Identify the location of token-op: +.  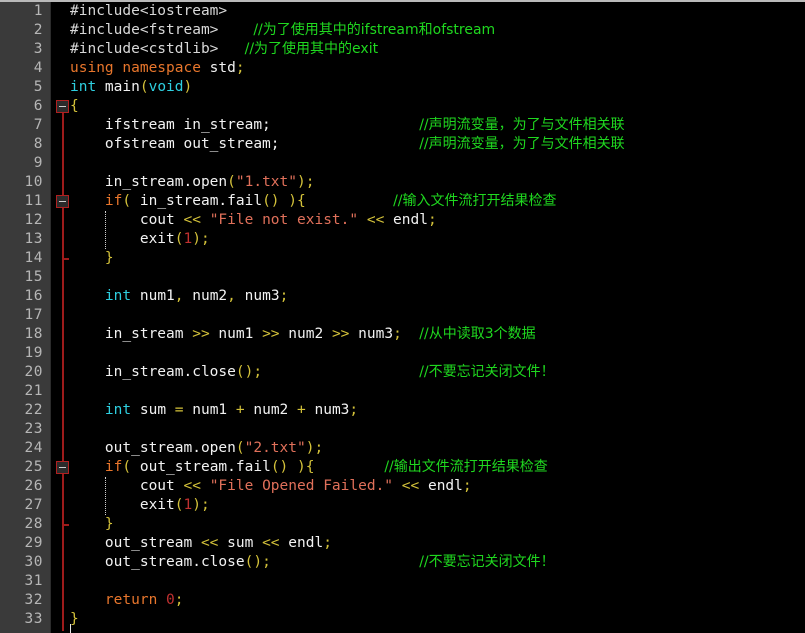
(301, 410).